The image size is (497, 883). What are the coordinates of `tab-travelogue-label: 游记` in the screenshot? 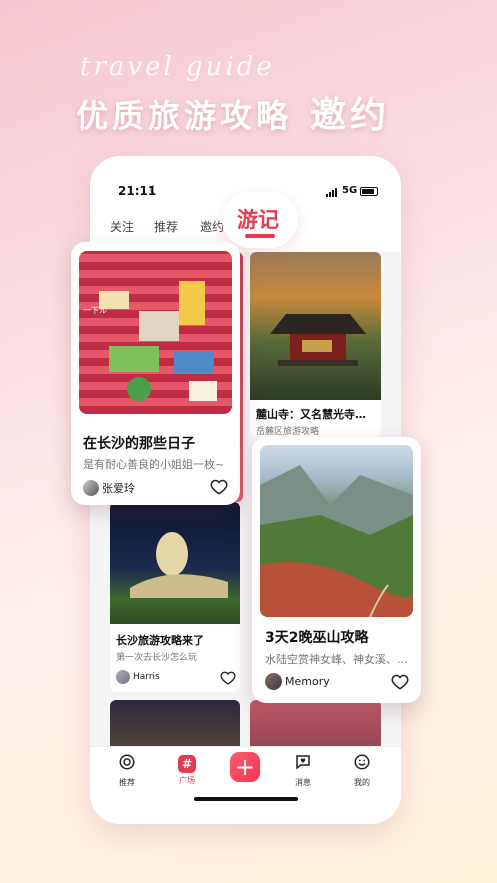 It's located at (258, 220).